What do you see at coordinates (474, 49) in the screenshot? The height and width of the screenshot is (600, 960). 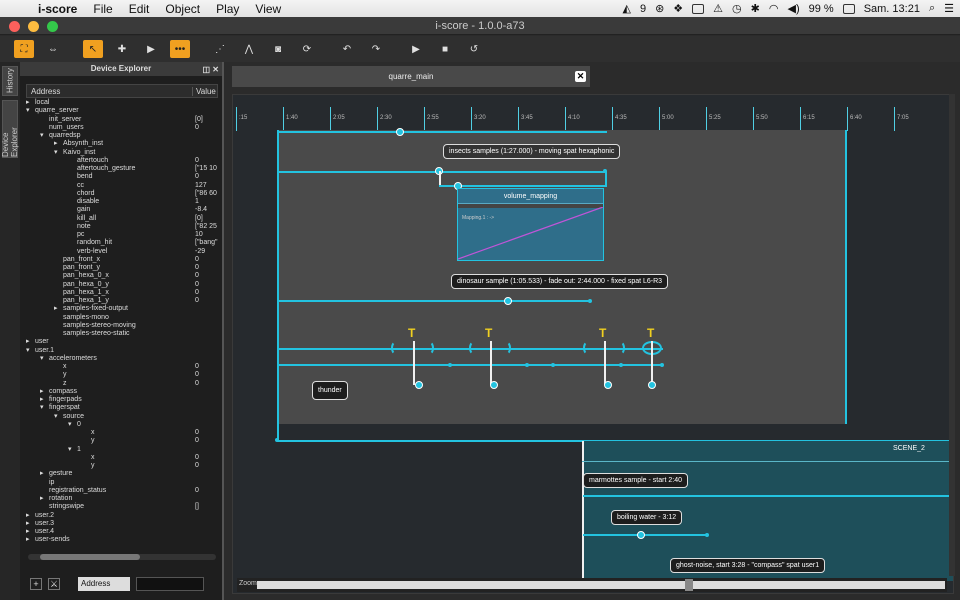 I see `reinit-icon: ↺` at bounding box center [474, 49].